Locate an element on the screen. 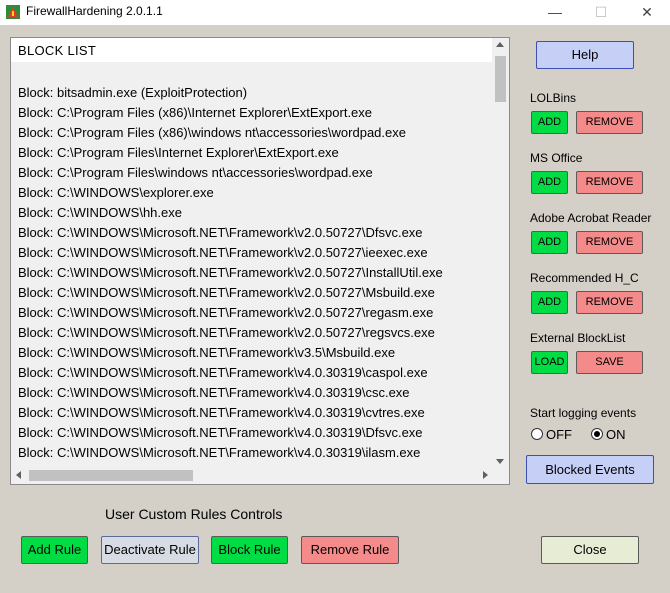 This screenshot has width=670, height=593. vertical-scroll-thumb is located at coordinates (500, 79).